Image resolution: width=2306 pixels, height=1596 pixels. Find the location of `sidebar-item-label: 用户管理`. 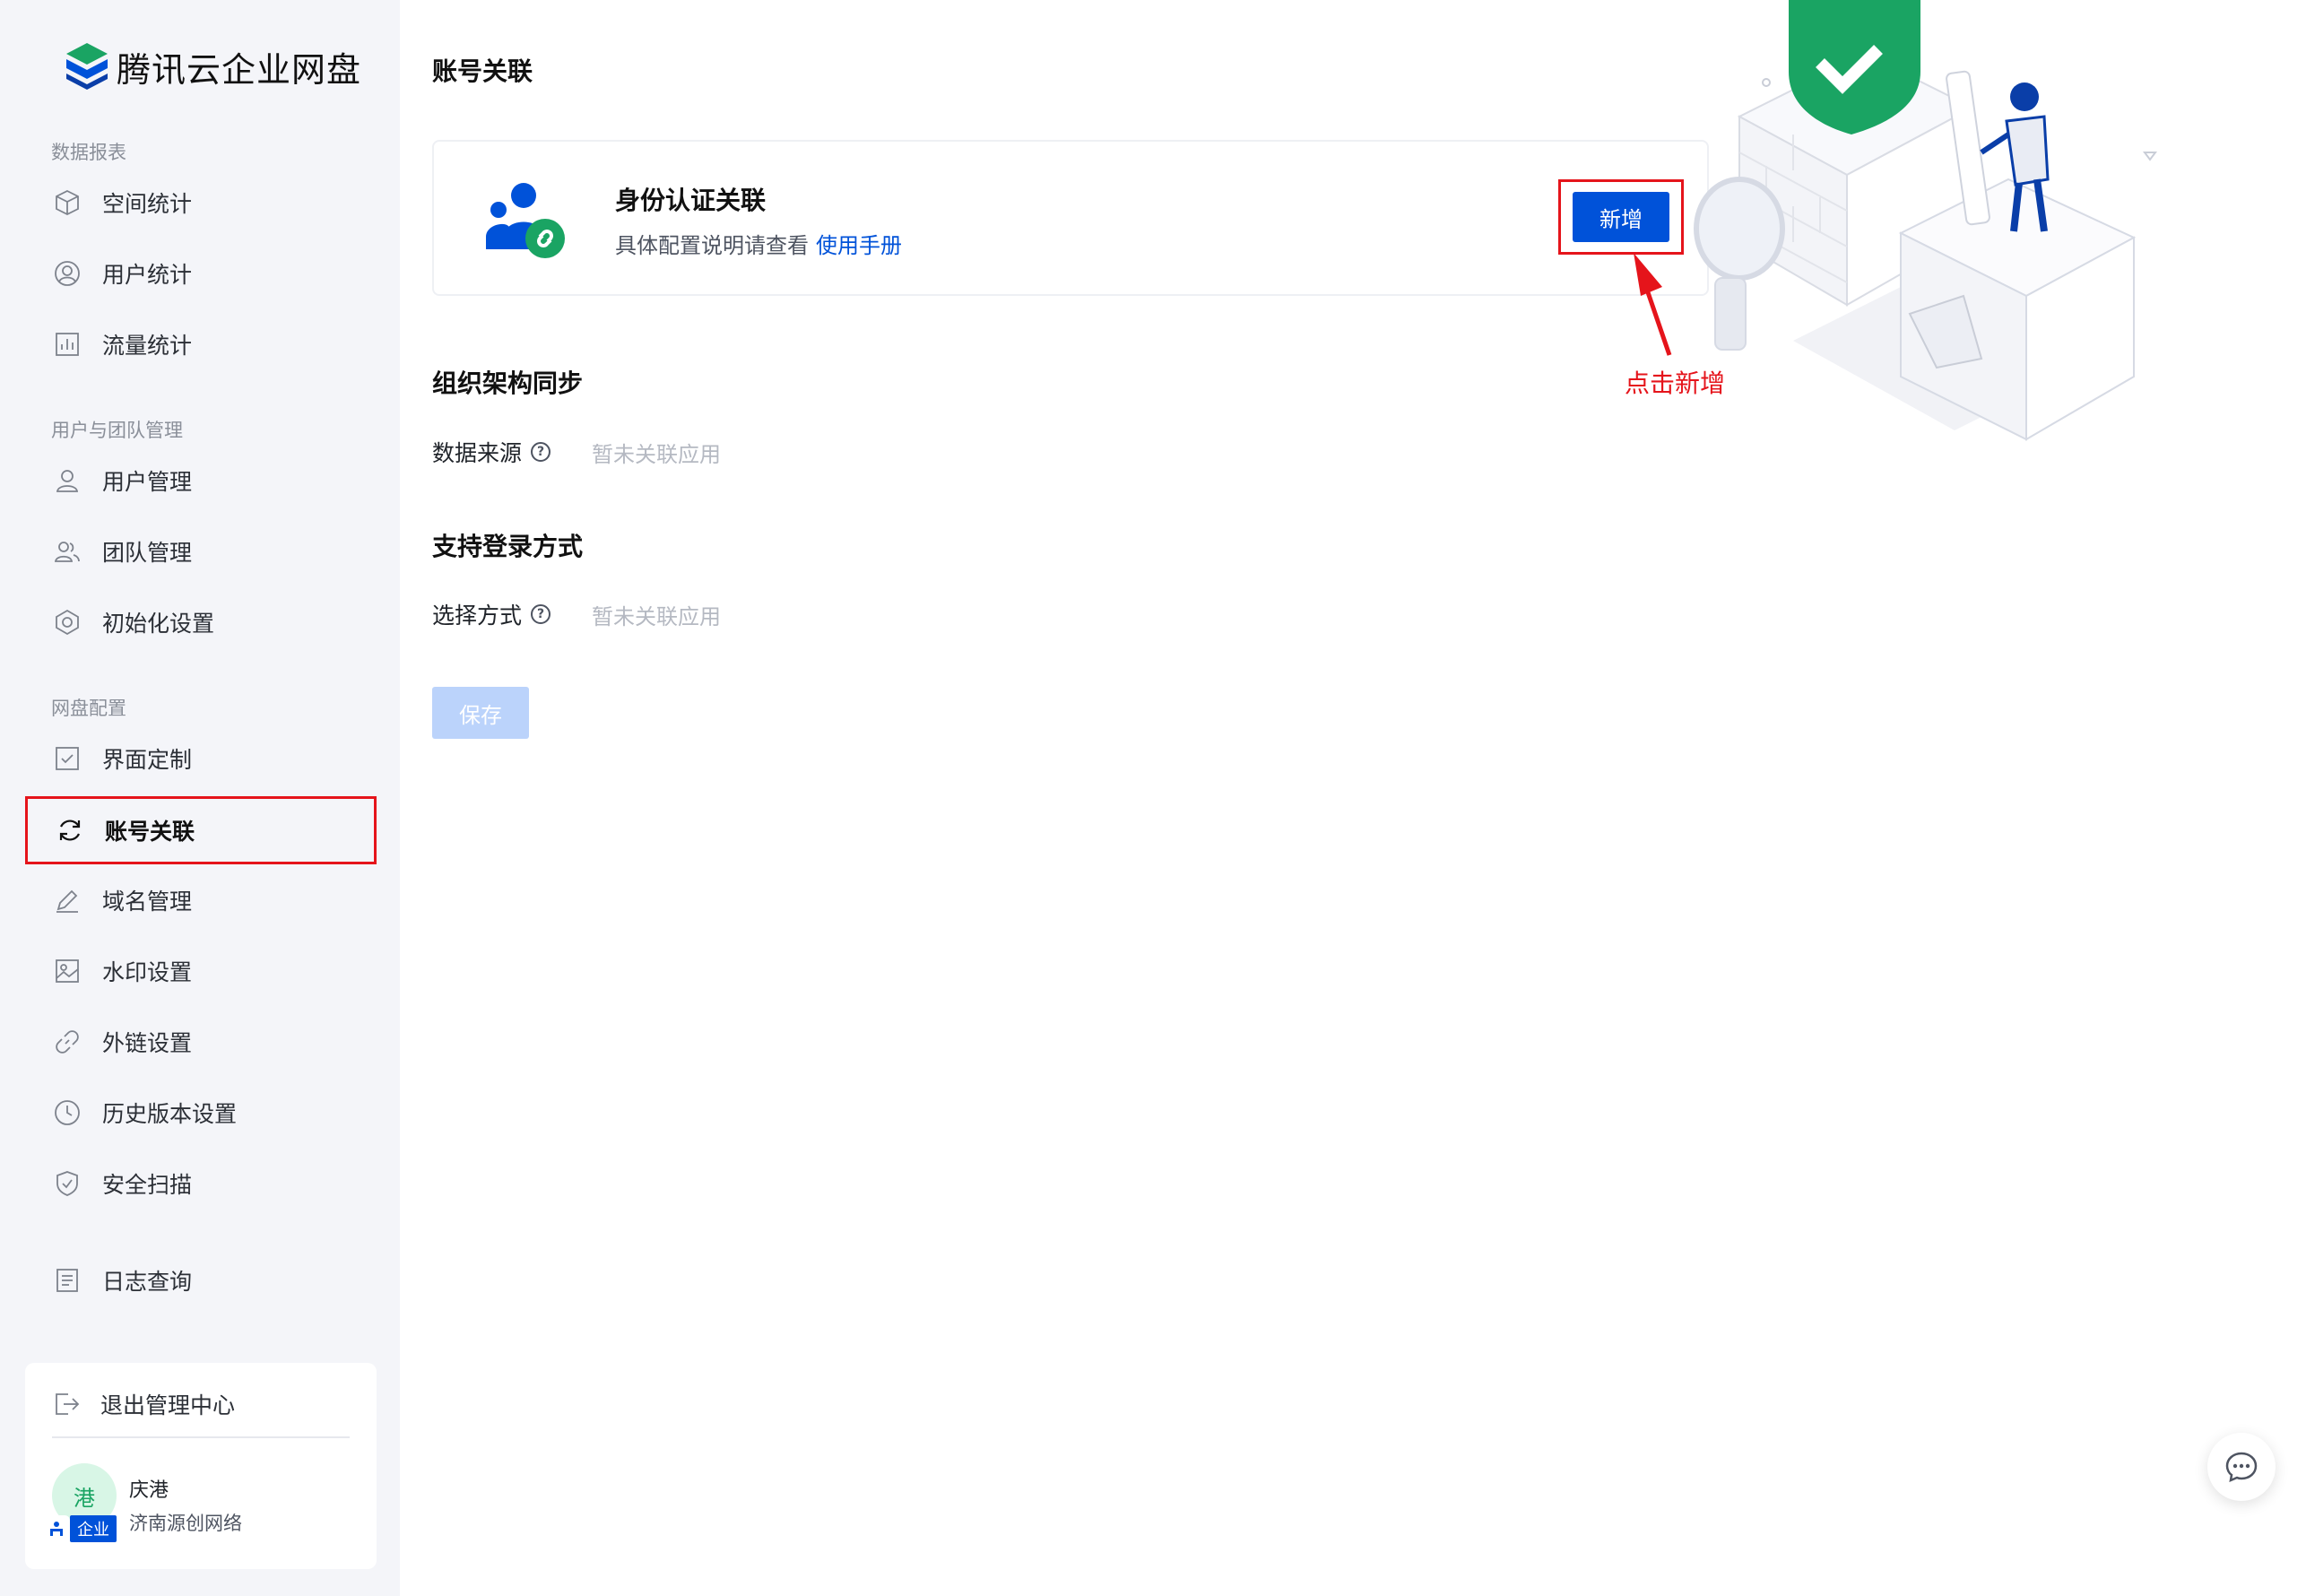

sidebar-item-label: 用户管理 is located at coordinates (147, 482).